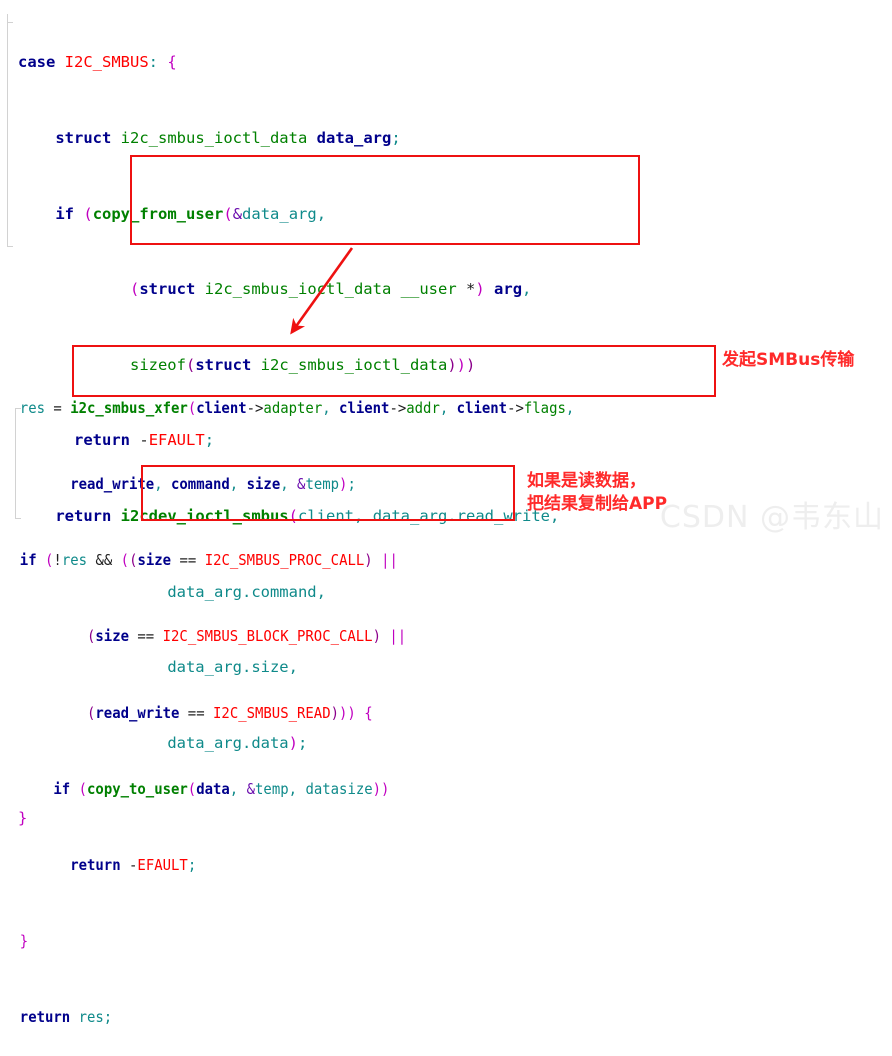 The height and width of the screenshot is (1056, 892). What do you see at coordinates (597, 492) in the screenshot?
I see `annotation-note-copy-to-app: 如果是读数据， 把结果复制给APP` at bounding box center [597, 492].